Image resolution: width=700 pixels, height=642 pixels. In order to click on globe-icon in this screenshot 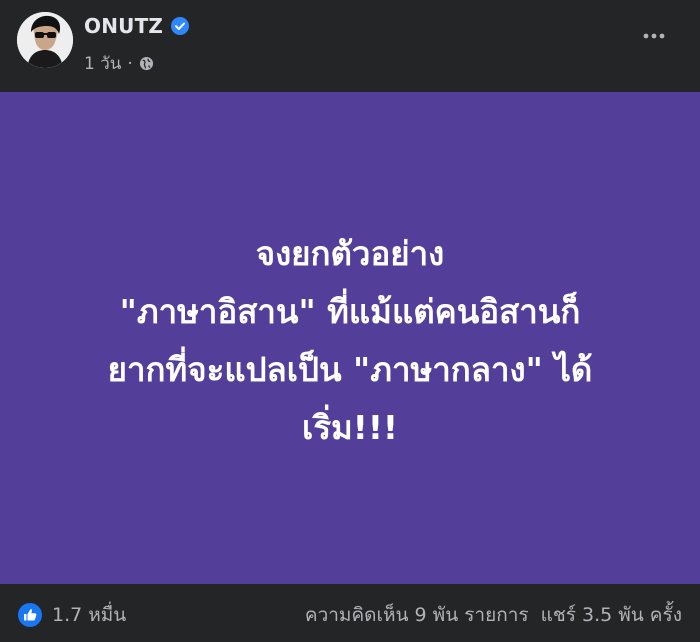, I will do `click(146, 63)`.